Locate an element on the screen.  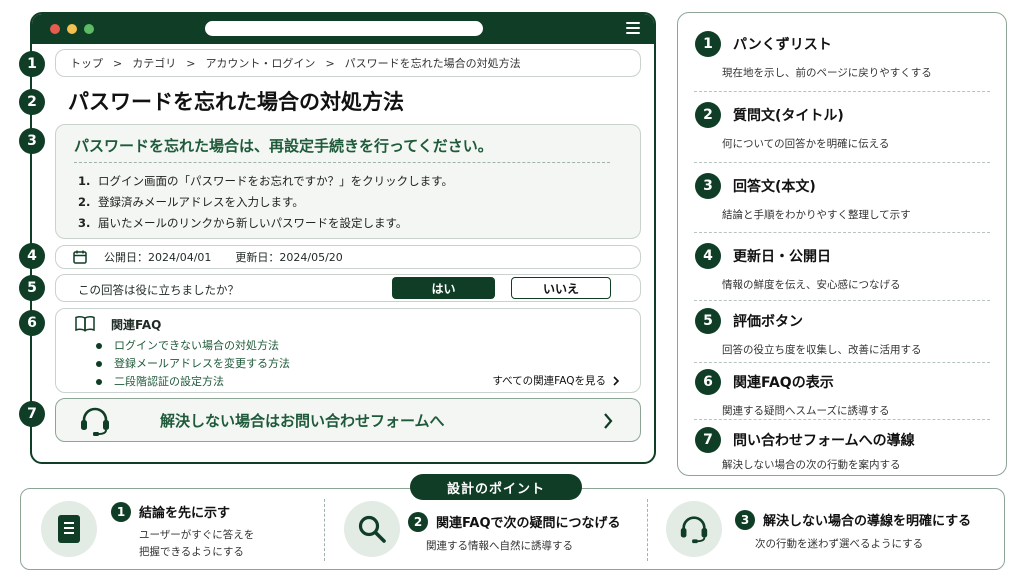
calendar-icon is located at coordinates (80, 257).